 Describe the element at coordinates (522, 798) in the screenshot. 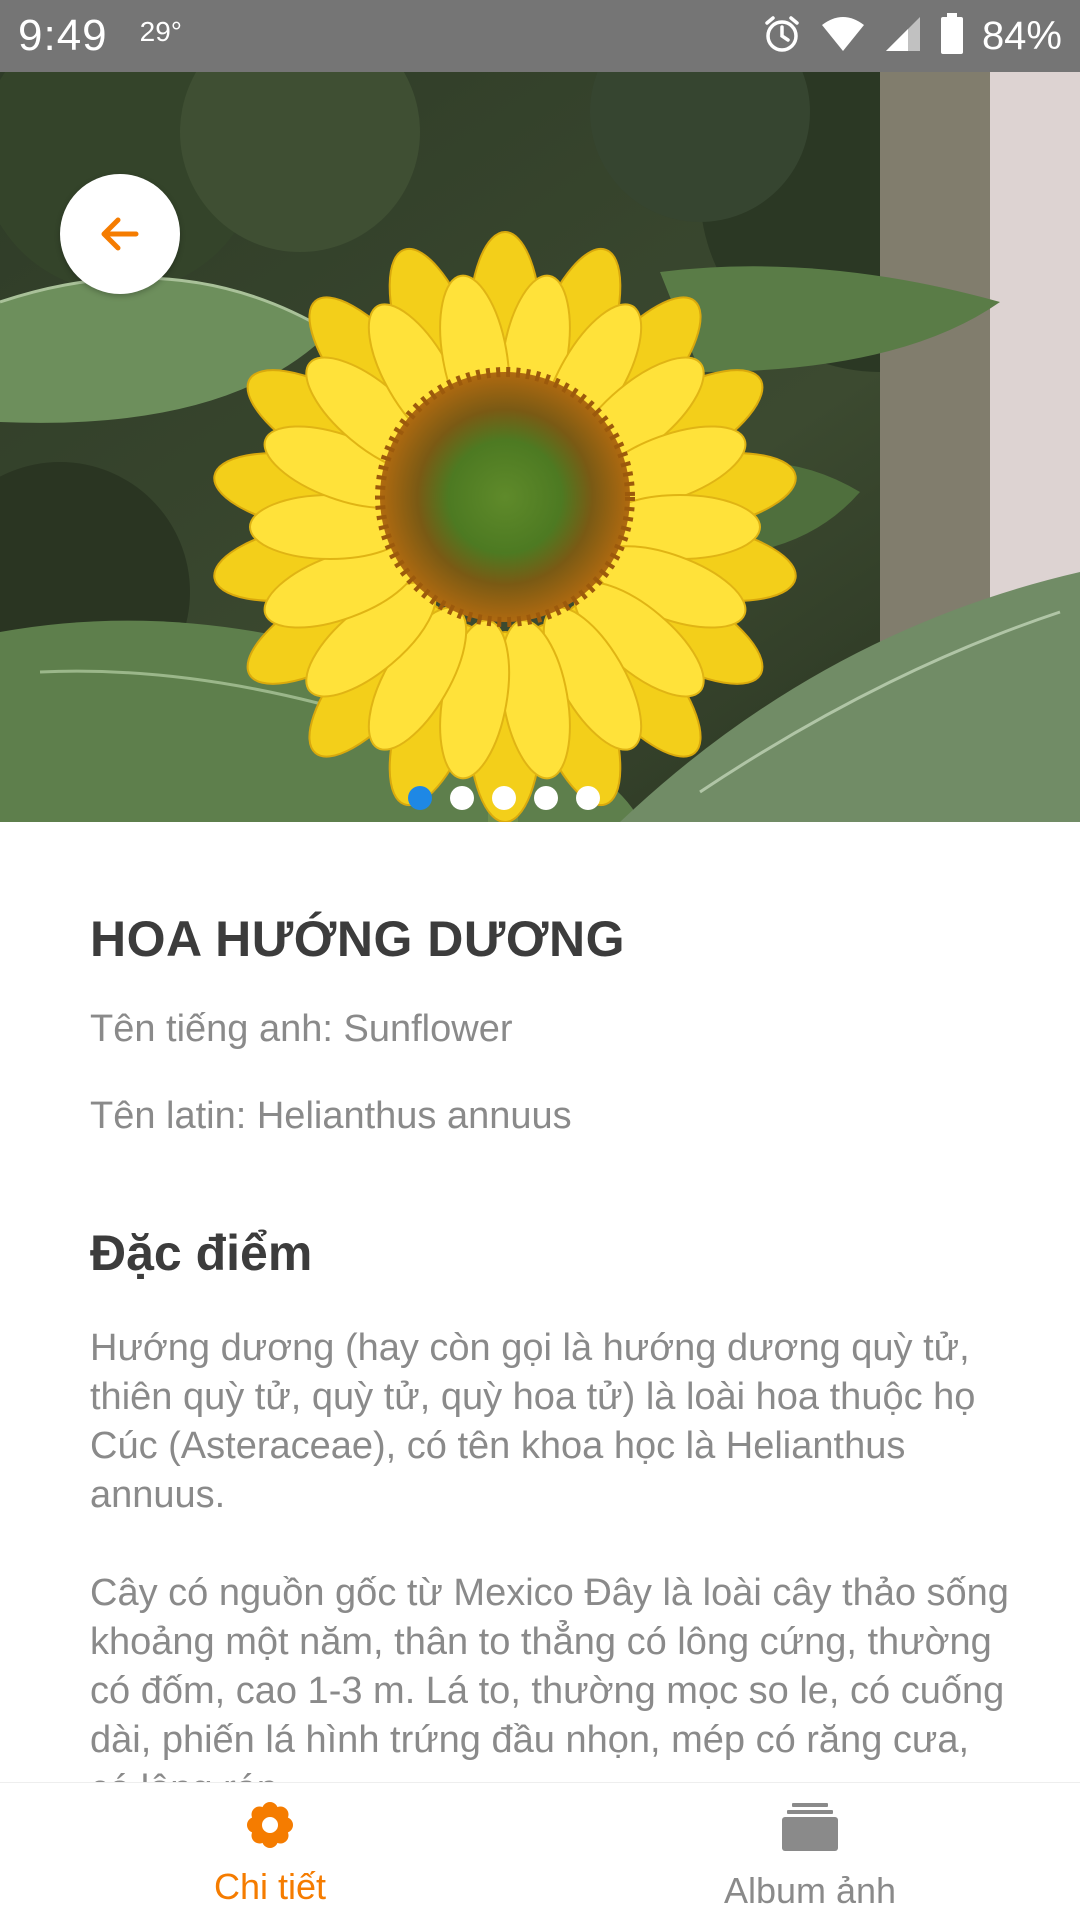

I see `carousel-indicator` at that location.